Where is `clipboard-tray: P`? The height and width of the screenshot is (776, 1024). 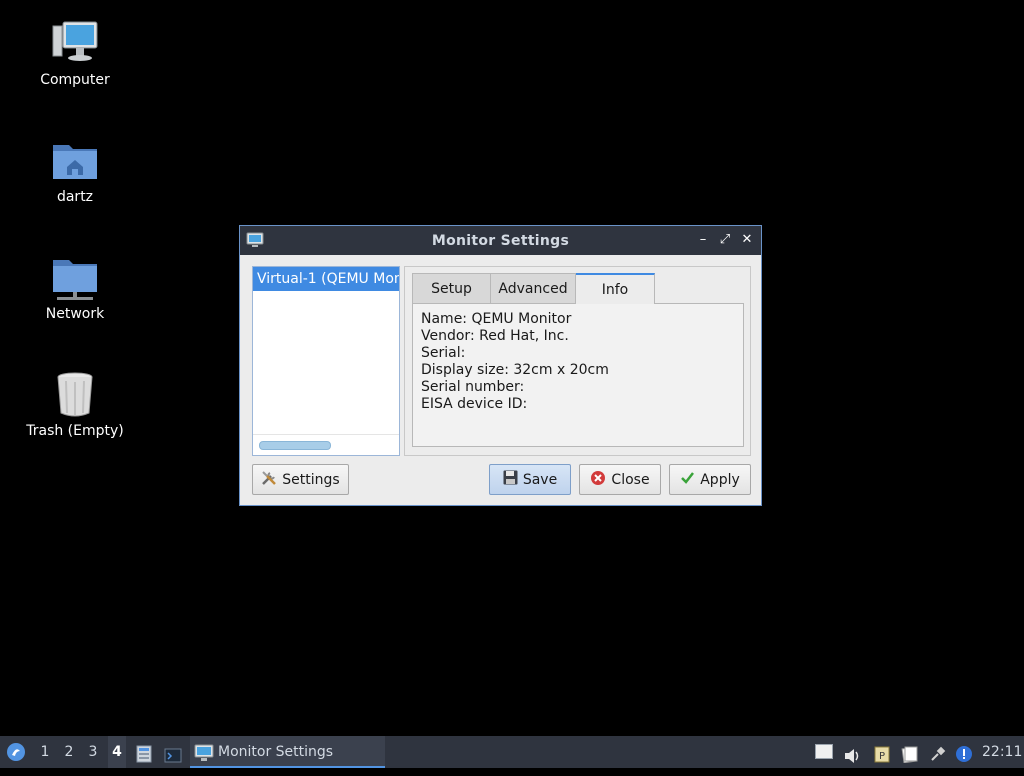
clipboard-tray: P is located at coordinates (882, 752).